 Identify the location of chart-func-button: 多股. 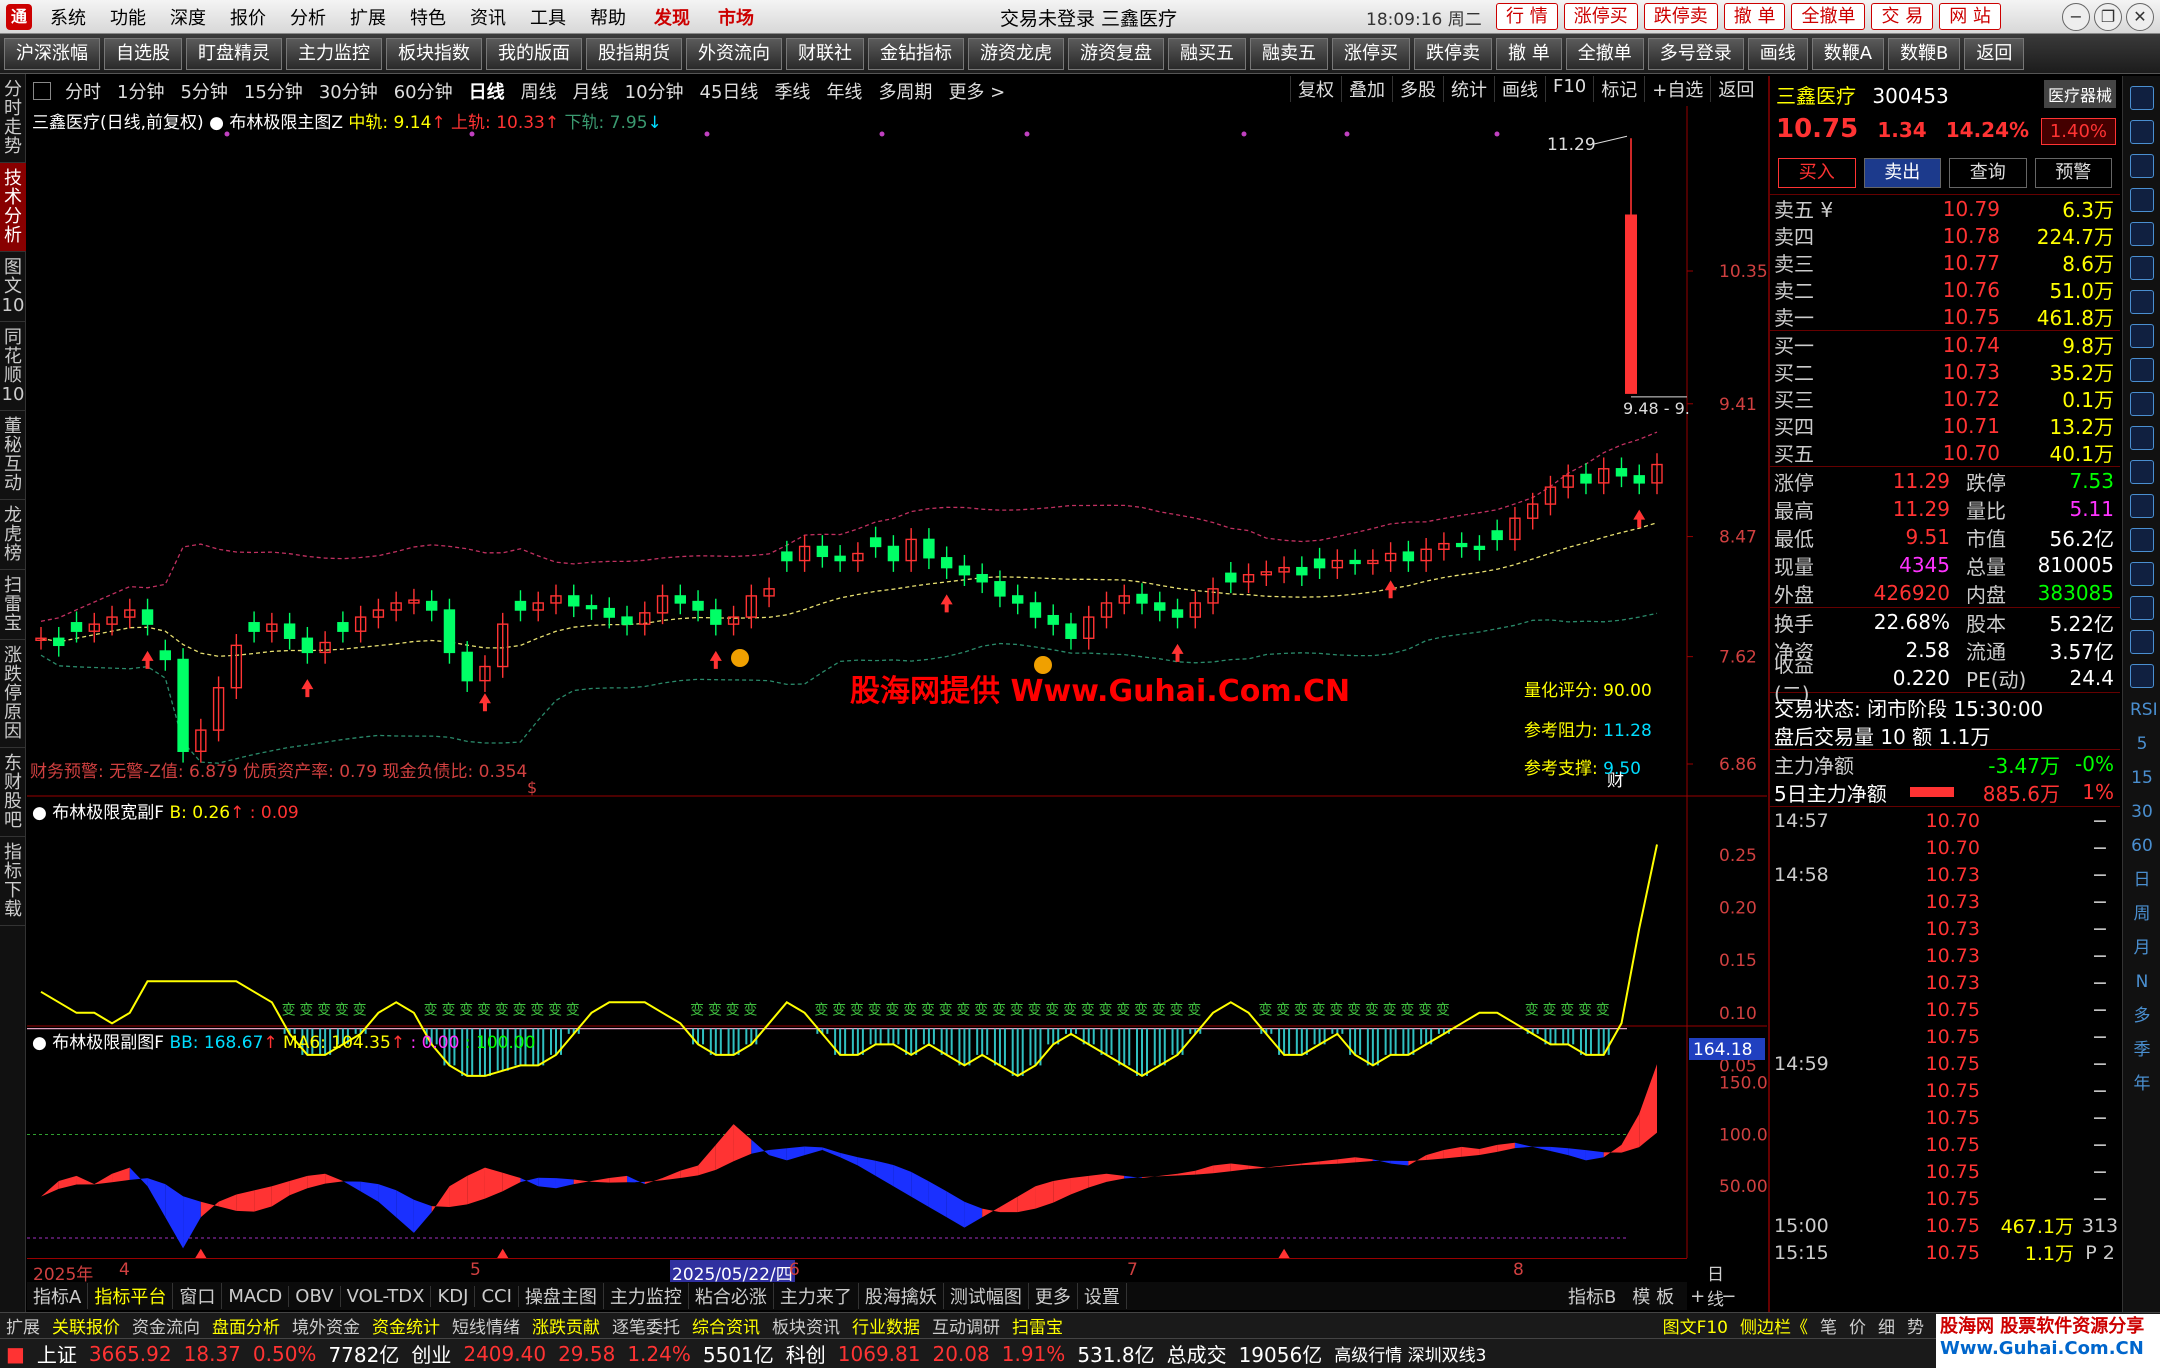
(1417, 89).